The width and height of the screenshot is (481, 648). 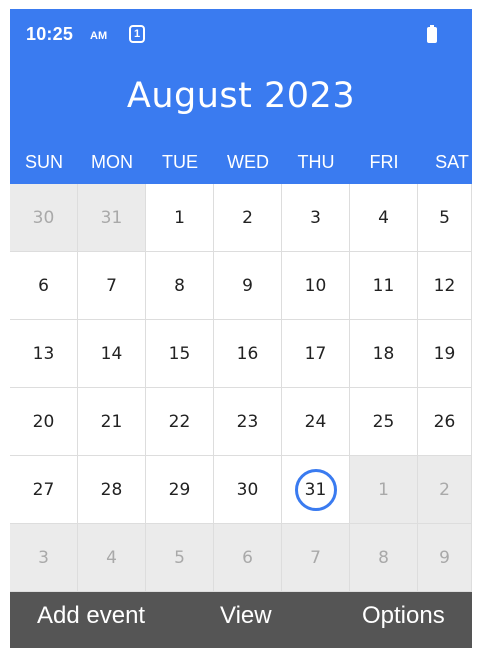 I want to click on day-number: 18, so click(x=383, y=353).